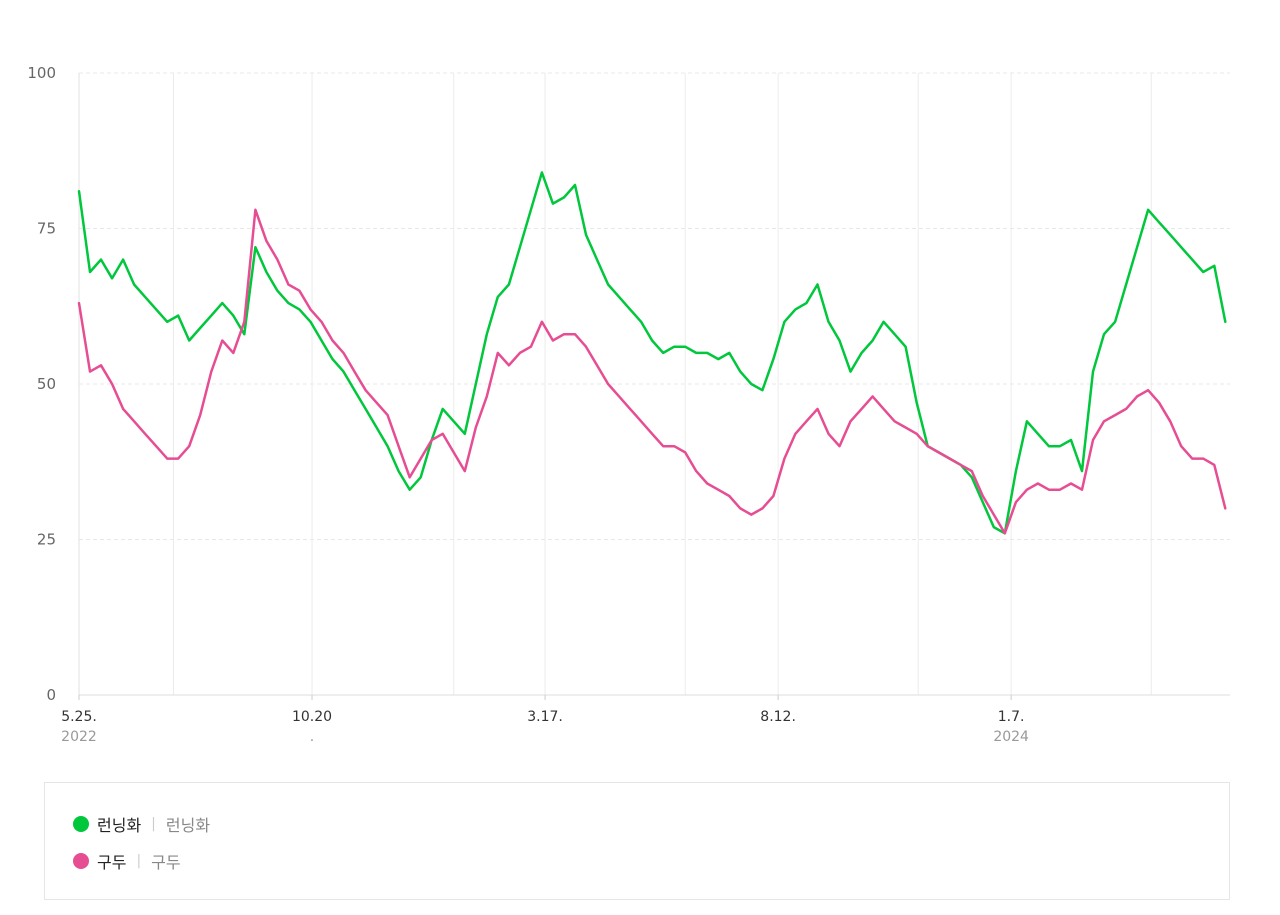 This screenshot has height=915, width=1280. What do you see at coordinates (1011, 717) in the screenshot?
I see `x-tick-label: 1.7.` at bounding box center [1011, 717].